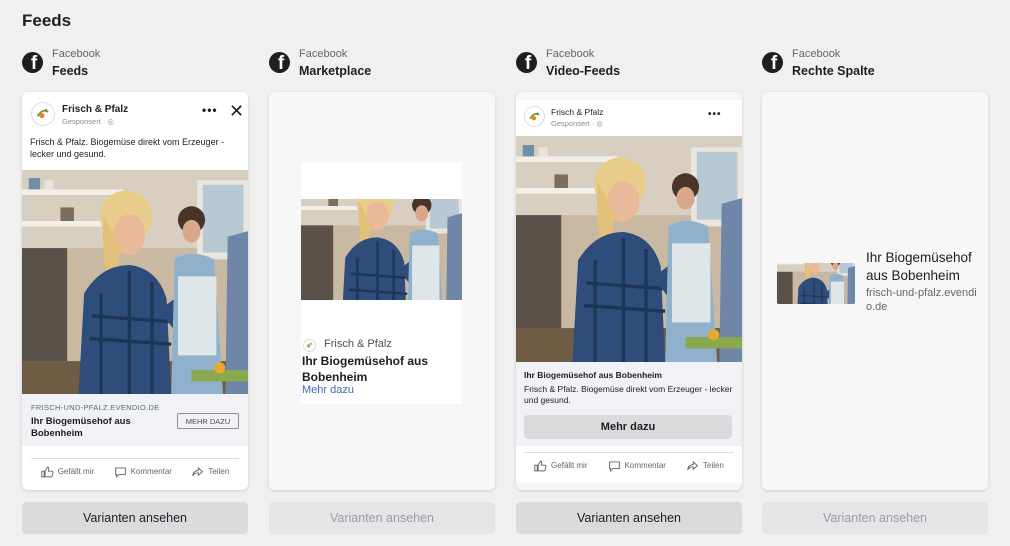 This screenshot has width=1010, height=546. I want to click on placement-header: f Facebook Video-Feeds, so click(629, 69).